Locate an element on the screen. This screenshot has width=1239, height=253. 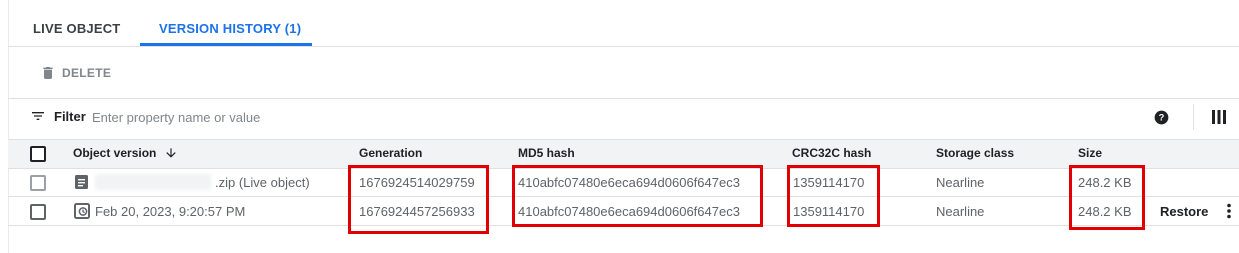
object-version-live: .zip (Live object) is located at coordinates (262, 182).